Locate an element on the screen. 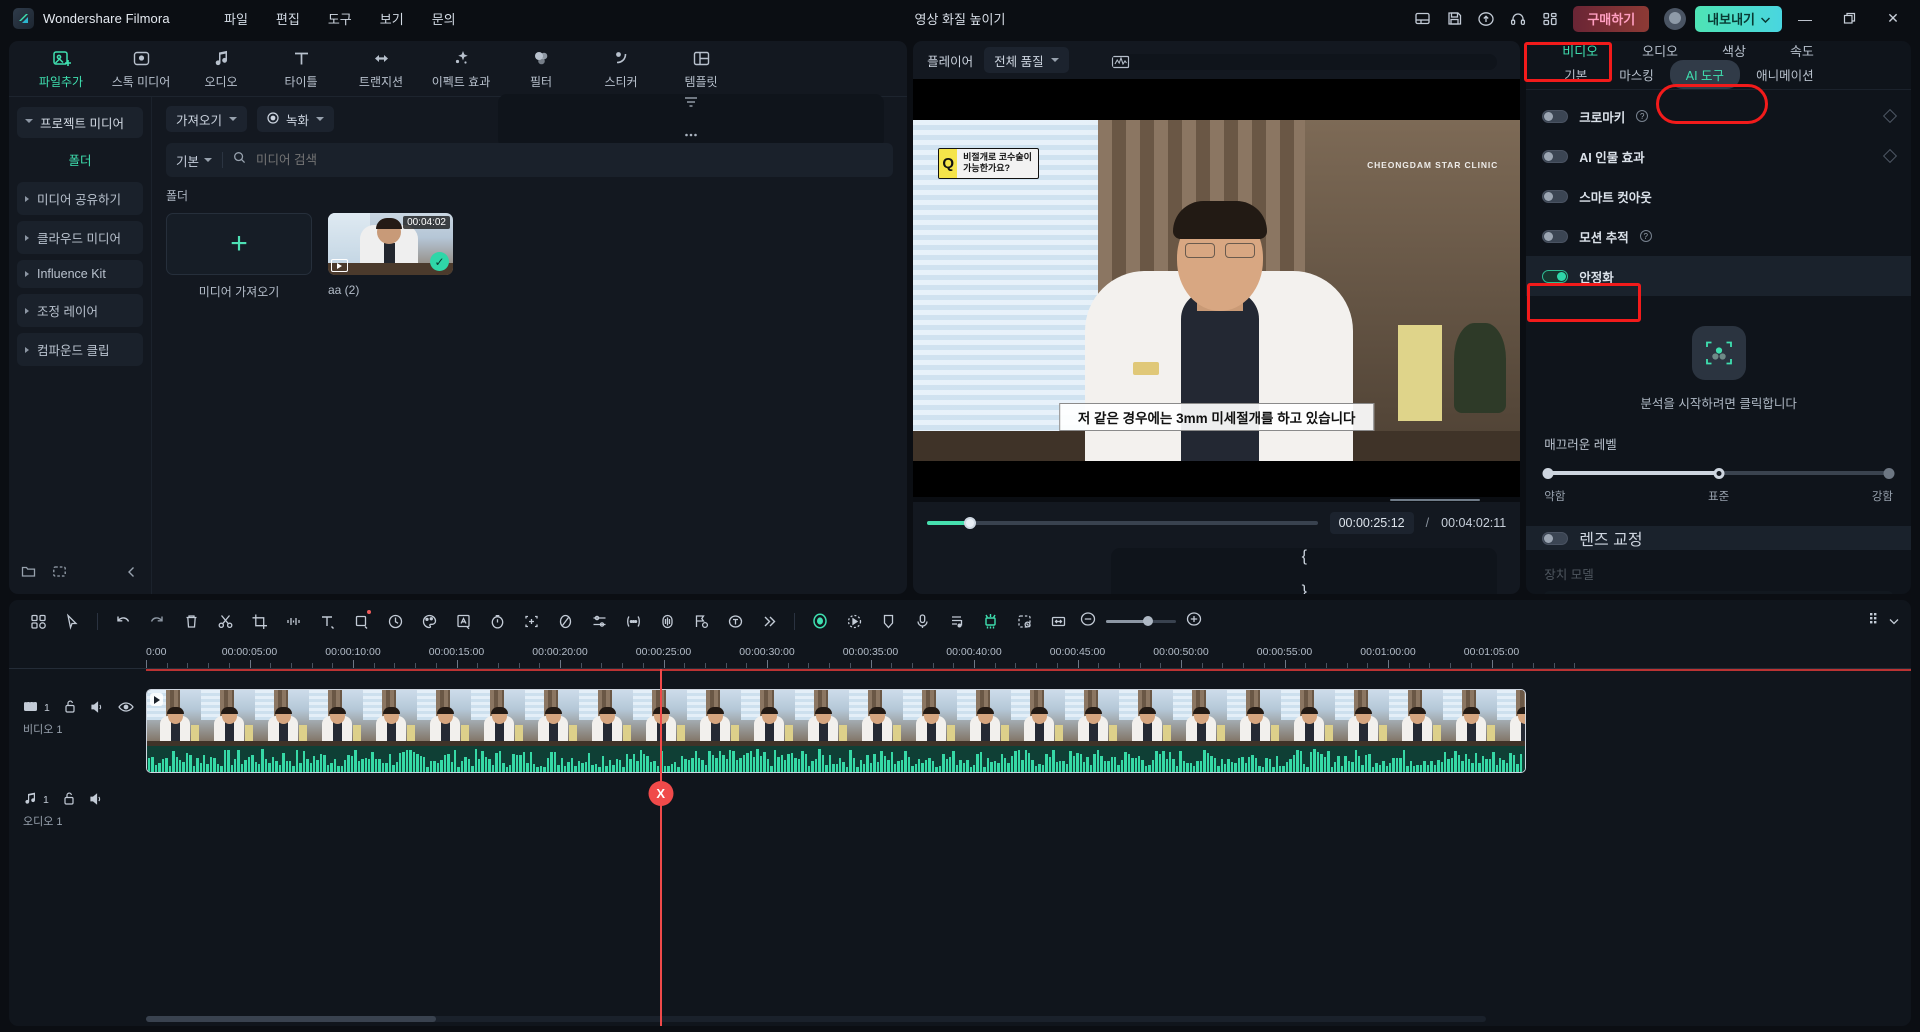 This screenshot has height=1032, width=1920. zoom-slider-handle is located at coordinates (1148, 621).